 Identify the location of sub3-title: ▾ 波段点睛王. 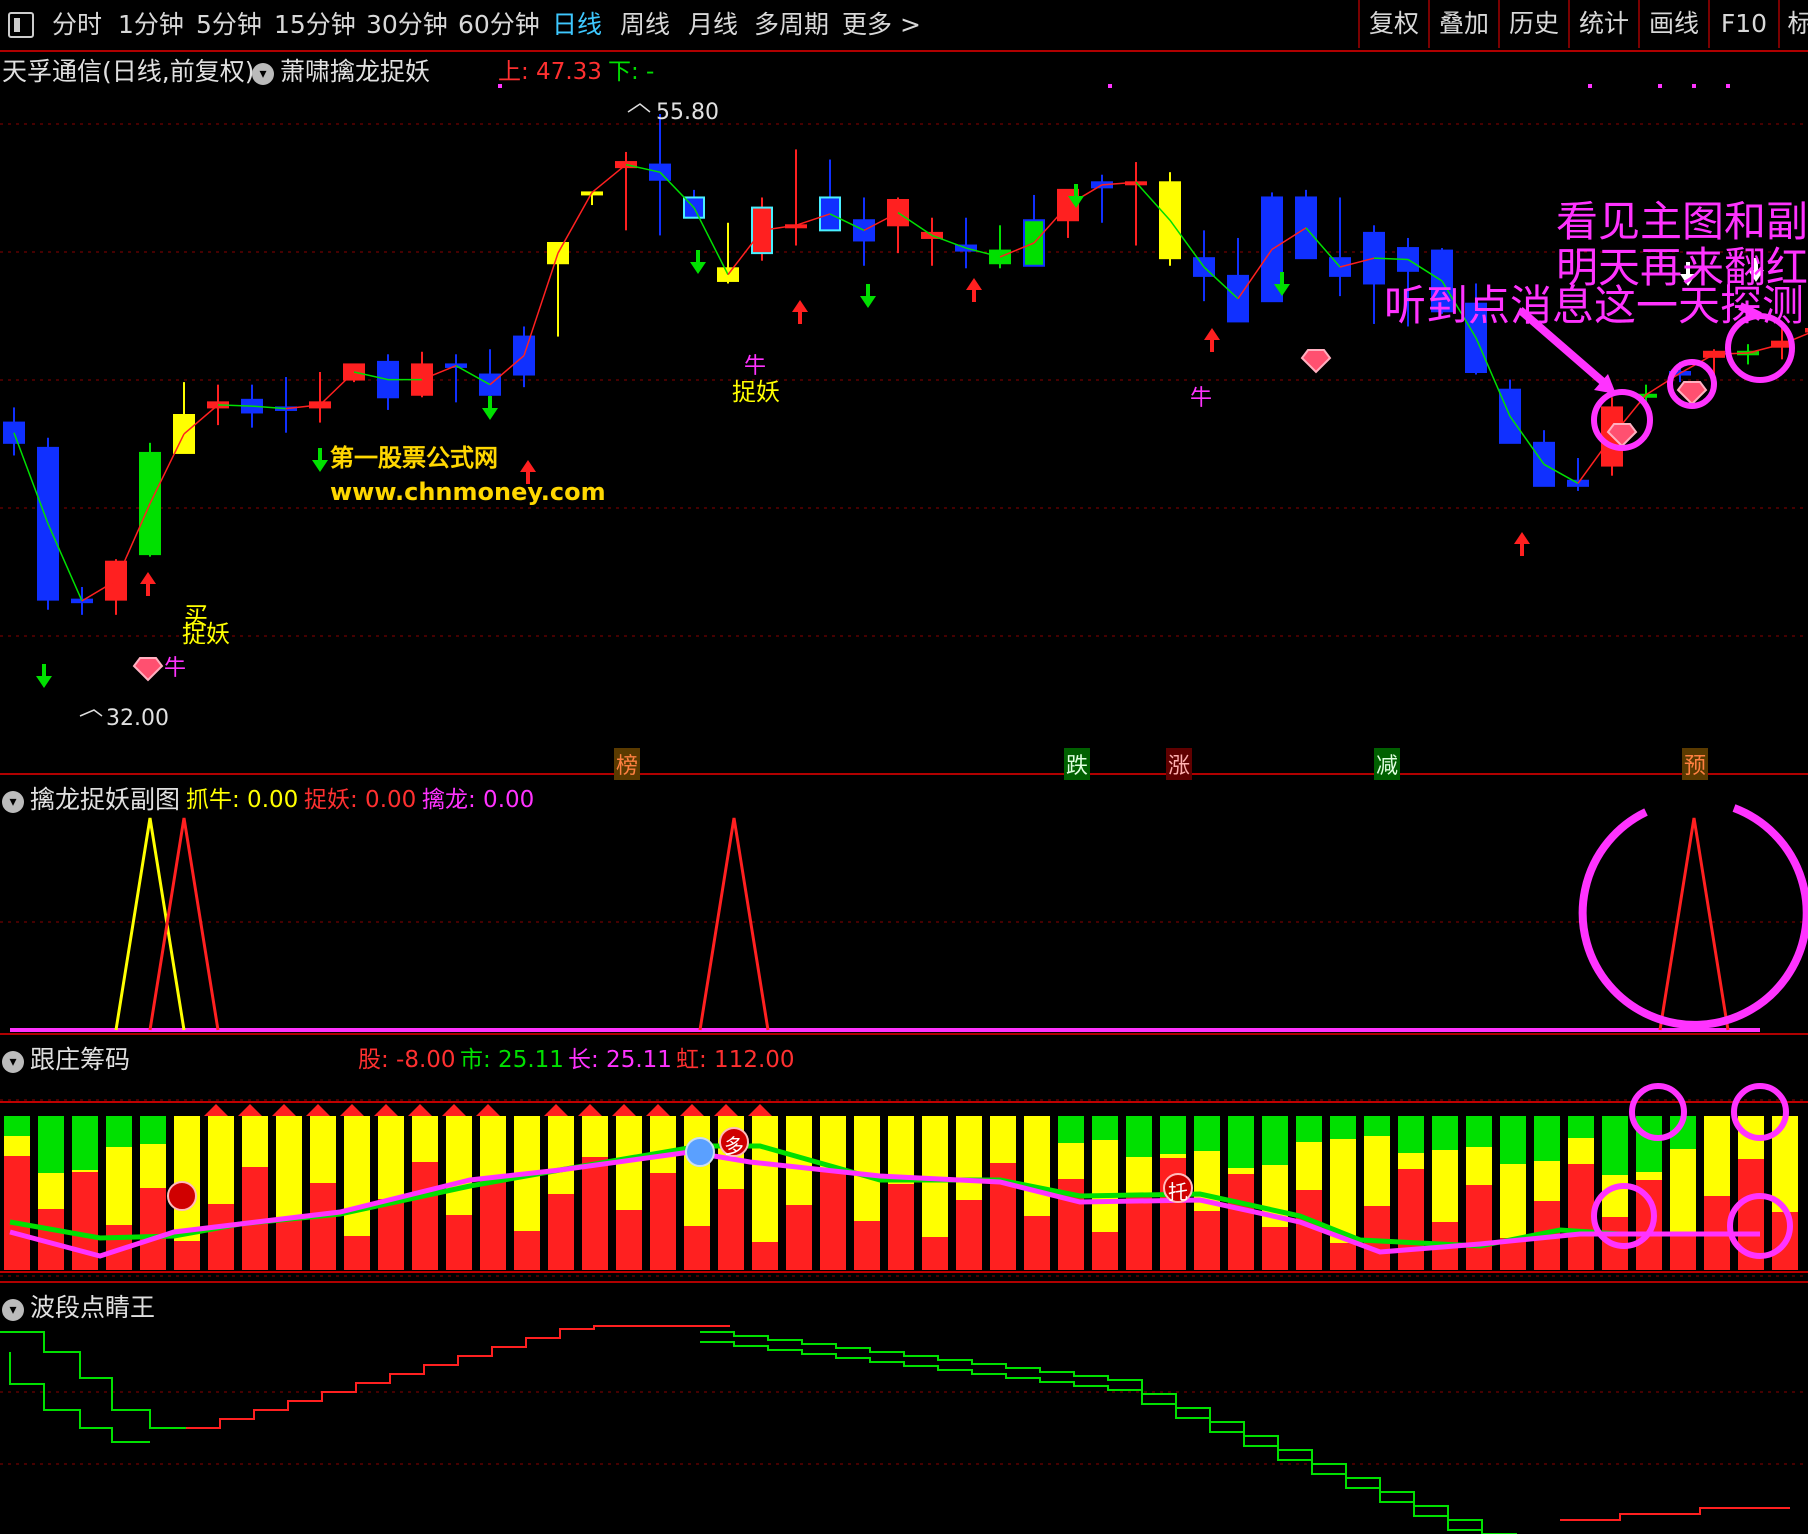
(78, 1306).